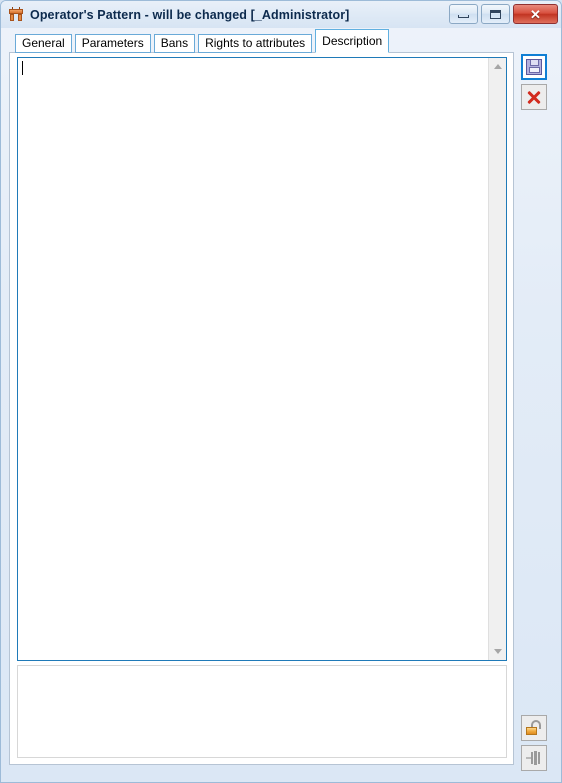 The image size is (562, 783). I want to click on tab-bans: Bans, so click(174, 43).